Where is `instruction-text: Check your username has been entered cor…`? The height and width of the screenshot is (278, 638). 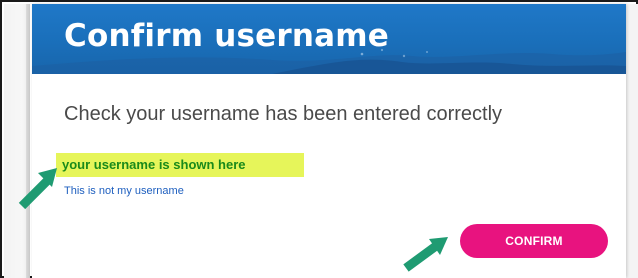 instruction-text: Check your username has been entered cor… is located at coordinates (283, 114).